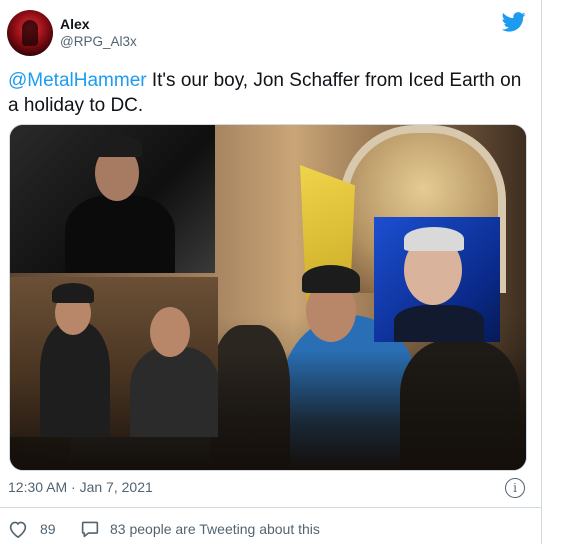  What do you see at coordinates (120, 234) in the screenshot?
I see `portrait-figure` at bounding box center [120, 234].